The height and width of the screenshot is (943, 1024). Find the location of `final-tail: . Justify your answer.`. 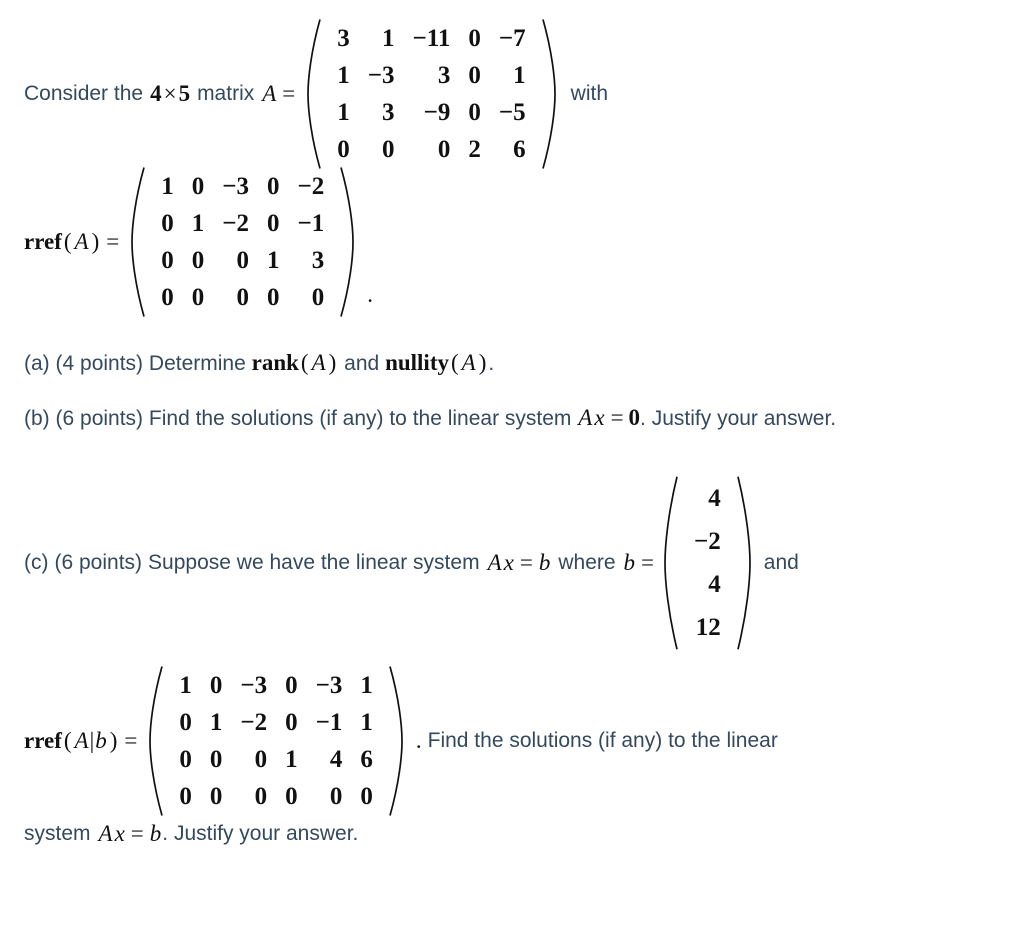

final-tail: . Justify your answer. is located at coordinates (260, 833).